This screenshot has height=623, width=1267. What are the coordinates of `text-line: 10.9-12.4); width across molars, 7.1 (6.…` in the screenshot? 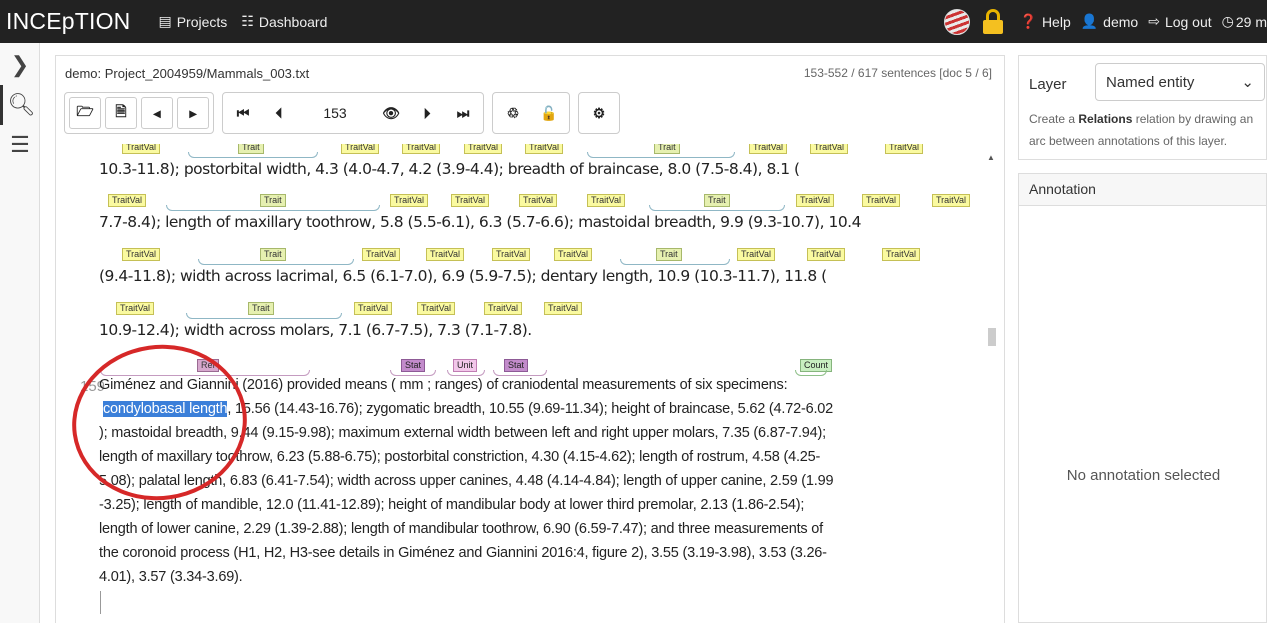 It's located at (315, 330).